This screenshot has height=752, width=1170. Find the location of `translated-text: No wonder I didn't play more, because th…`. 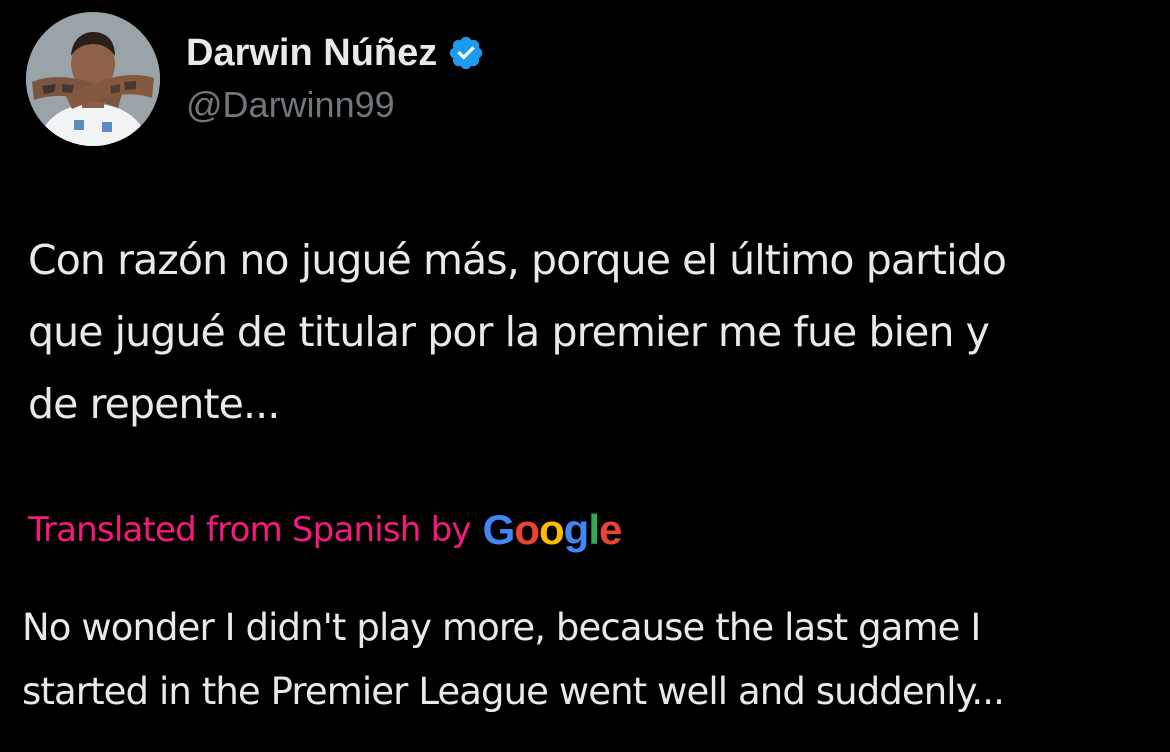

translated-text: No wonder I didn't play more, because th… is located at coordinates (513, 659).